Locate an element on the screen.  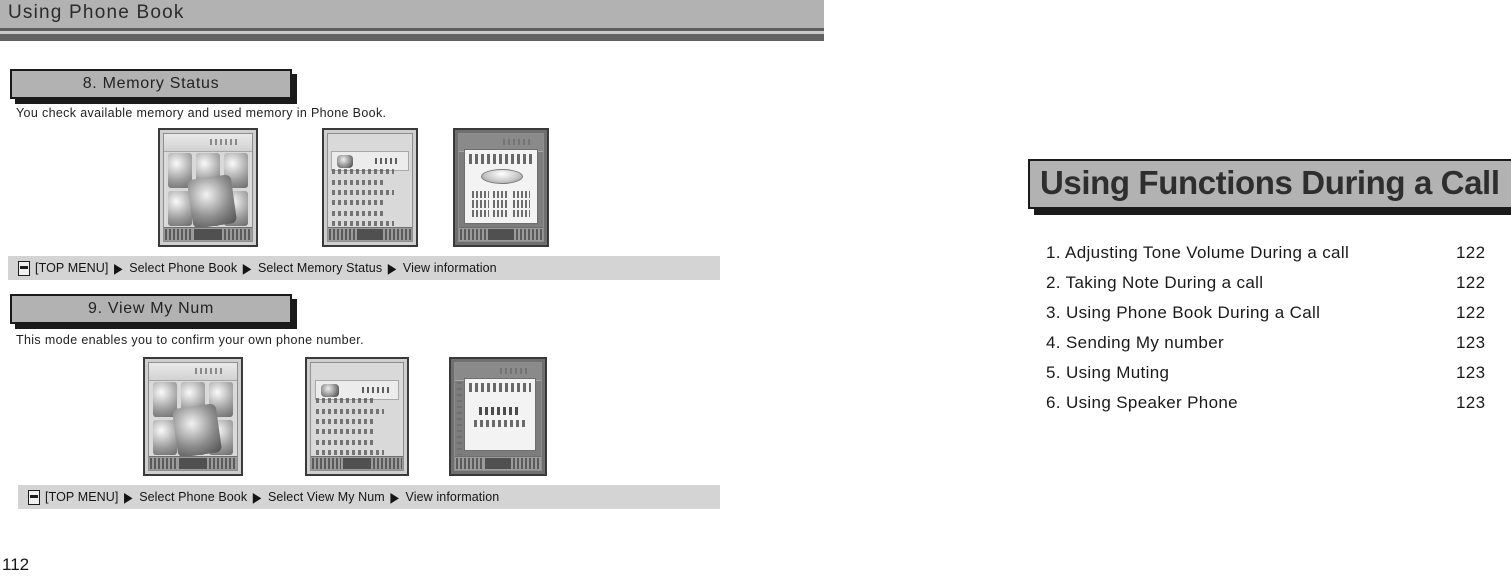
section-plaque-label: 9. View My Num is located at coordinates (151, 308).